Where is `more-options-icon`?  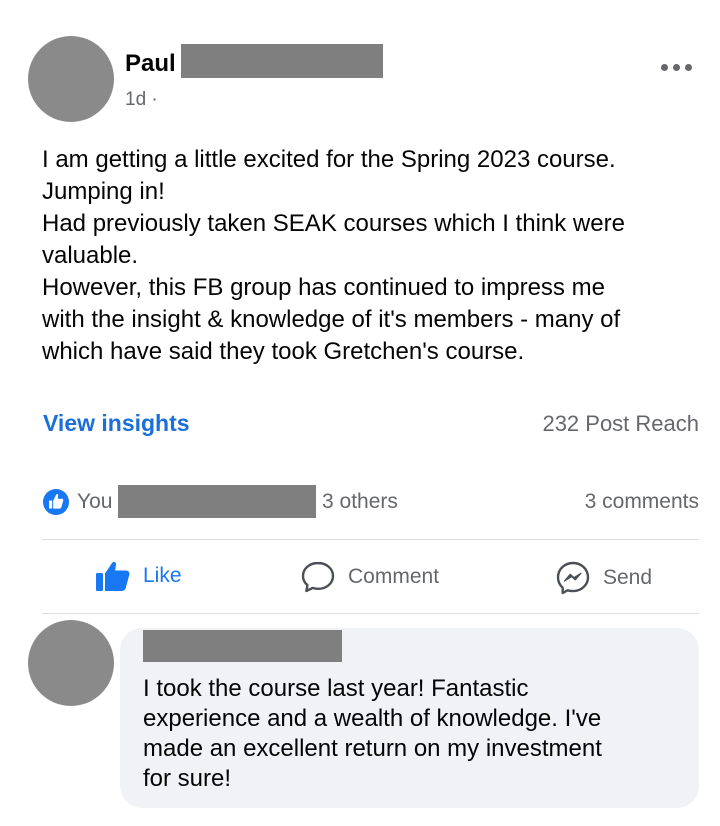
more-options-icon is located at coordinates (676, 67).